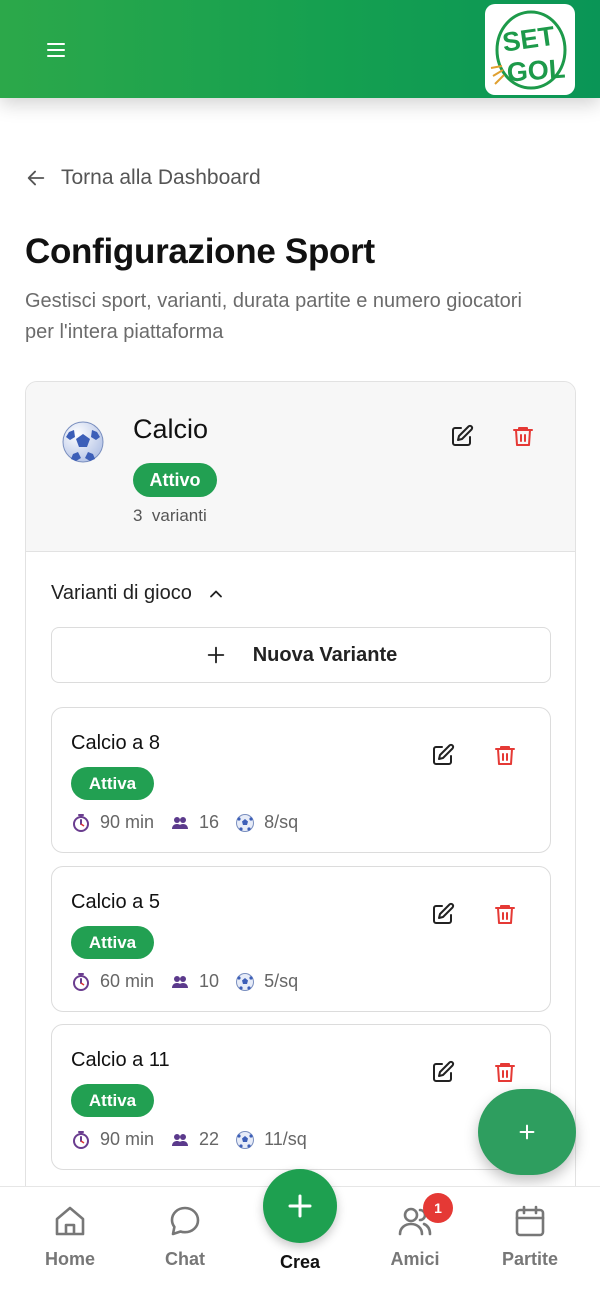 This screenshot has width=600, height=1298. I want to click on hamburger-menu-button, so click(56, 50).